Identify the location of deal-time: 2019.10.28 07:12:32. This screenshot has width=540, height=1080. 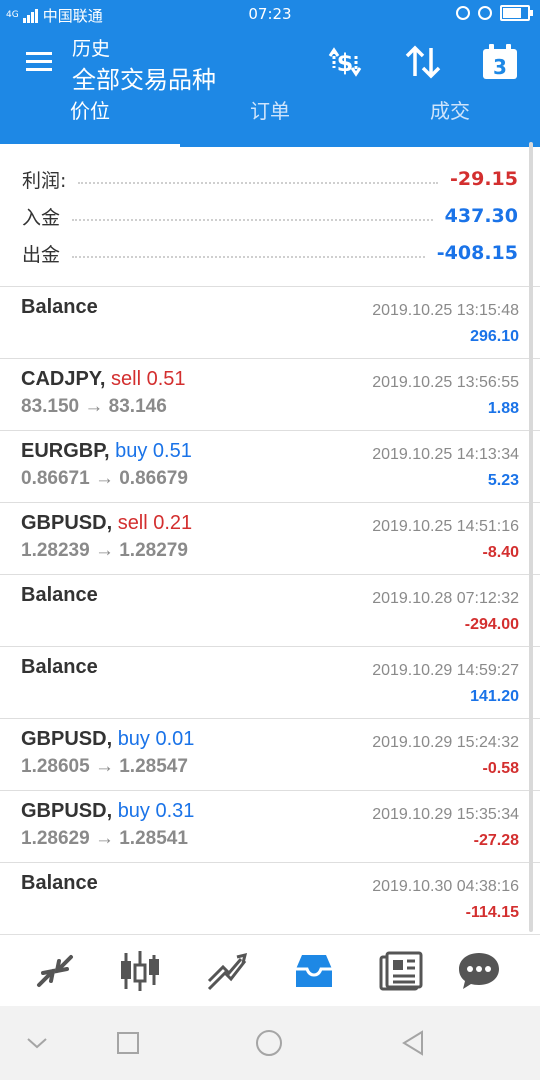
(445, 598).